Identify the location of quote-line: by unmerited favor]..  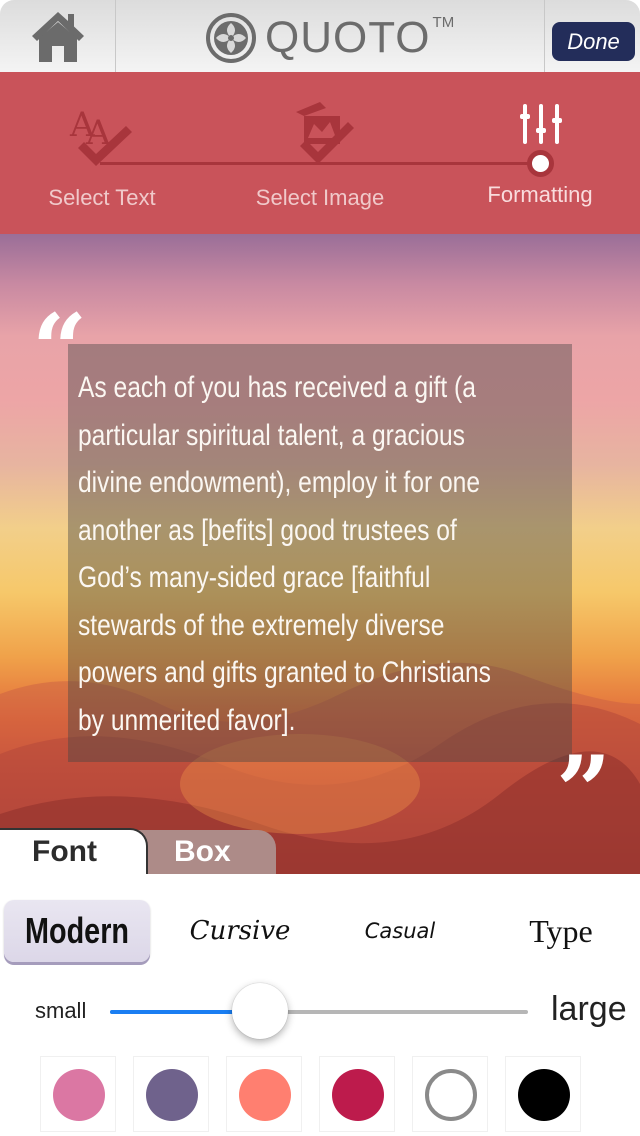
(187, 720).